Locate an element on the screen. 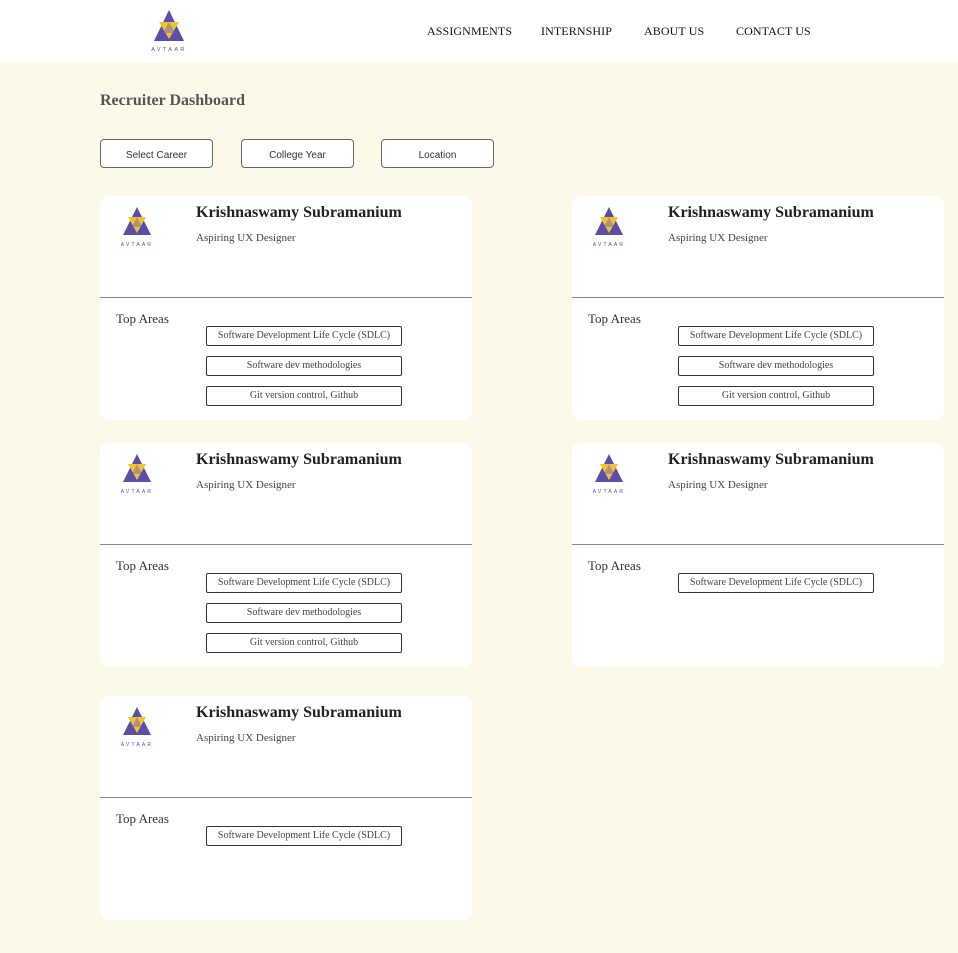 The height and width of the screenshot is (953, 958). select-career-filter-button: Select Career is located at coordinates (156, 153).